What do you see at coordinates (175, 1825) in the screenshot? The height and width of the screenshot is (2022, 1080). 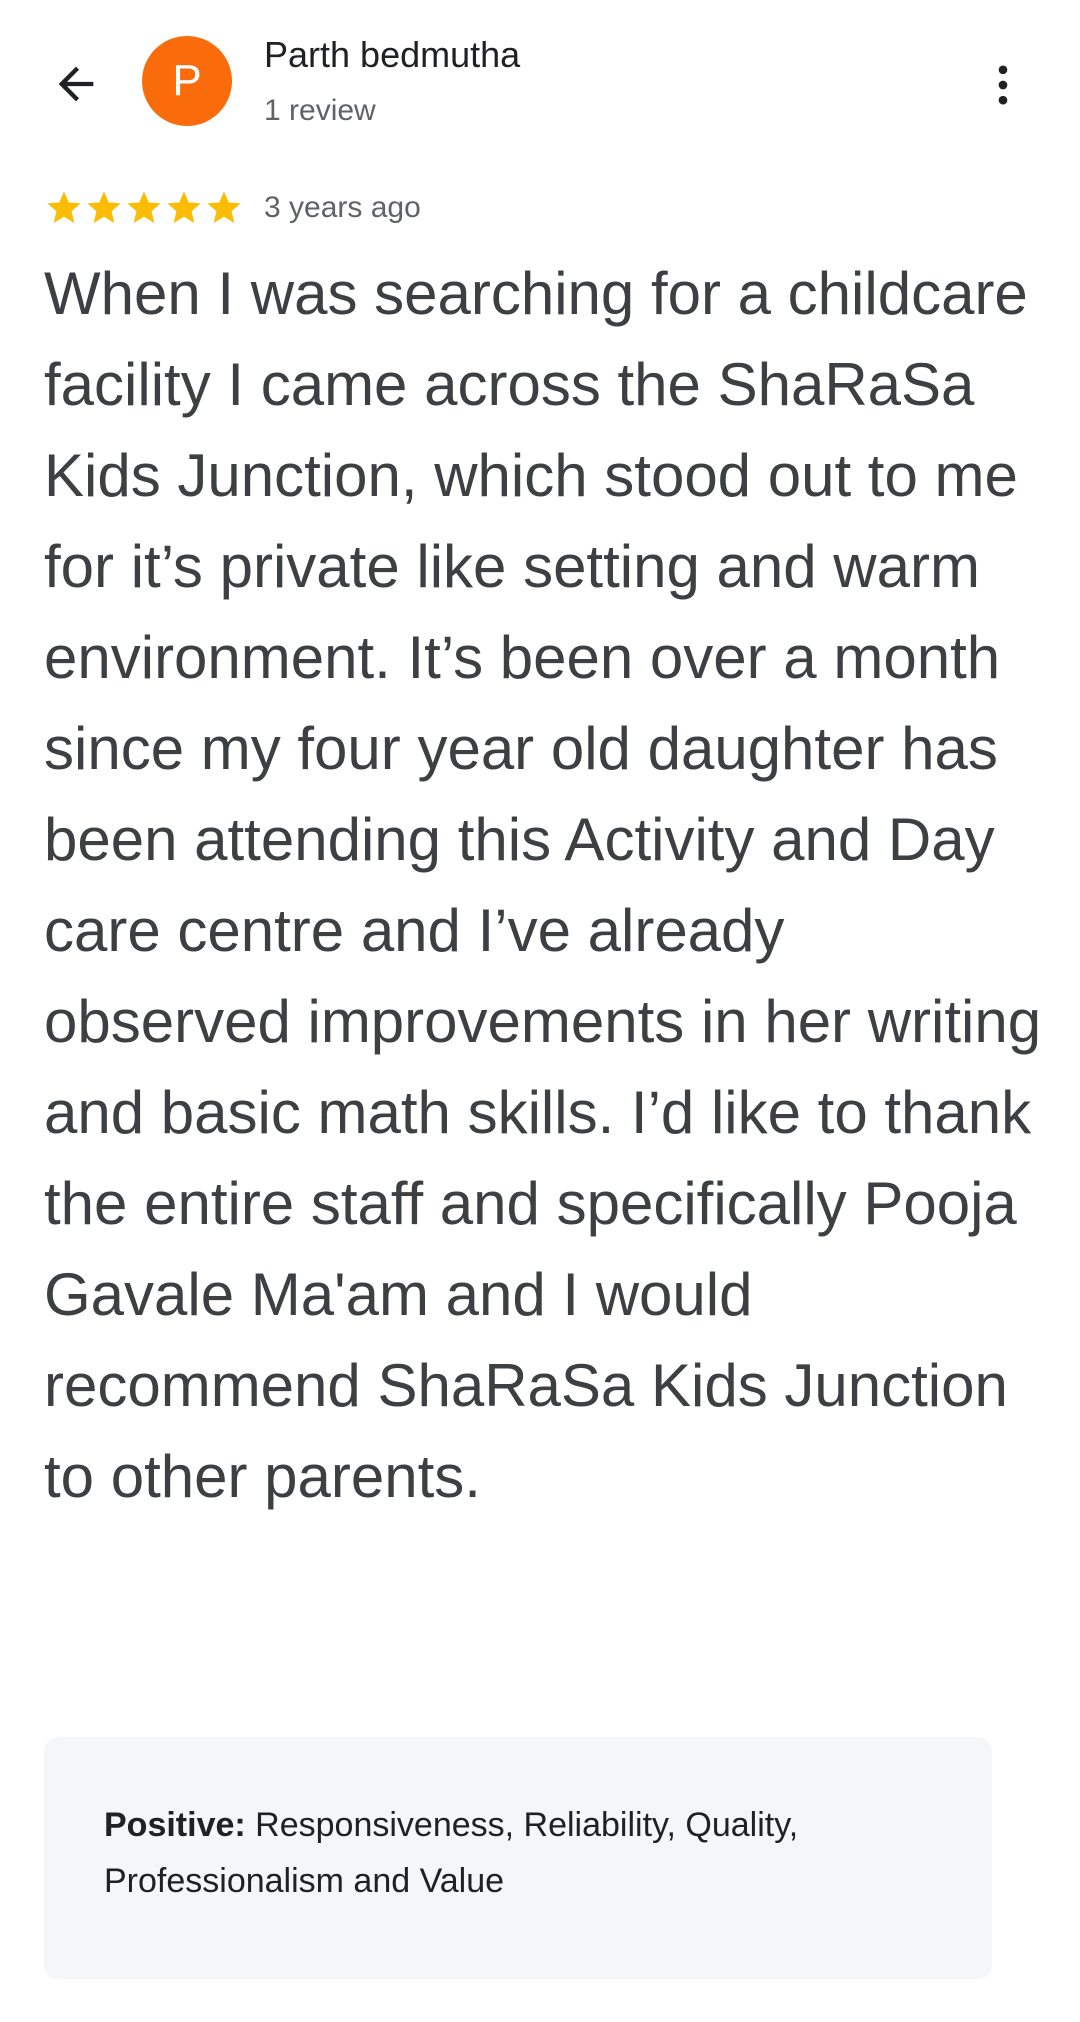 I see `attributes-label: Positive:` at bounding box center [175, 1825].